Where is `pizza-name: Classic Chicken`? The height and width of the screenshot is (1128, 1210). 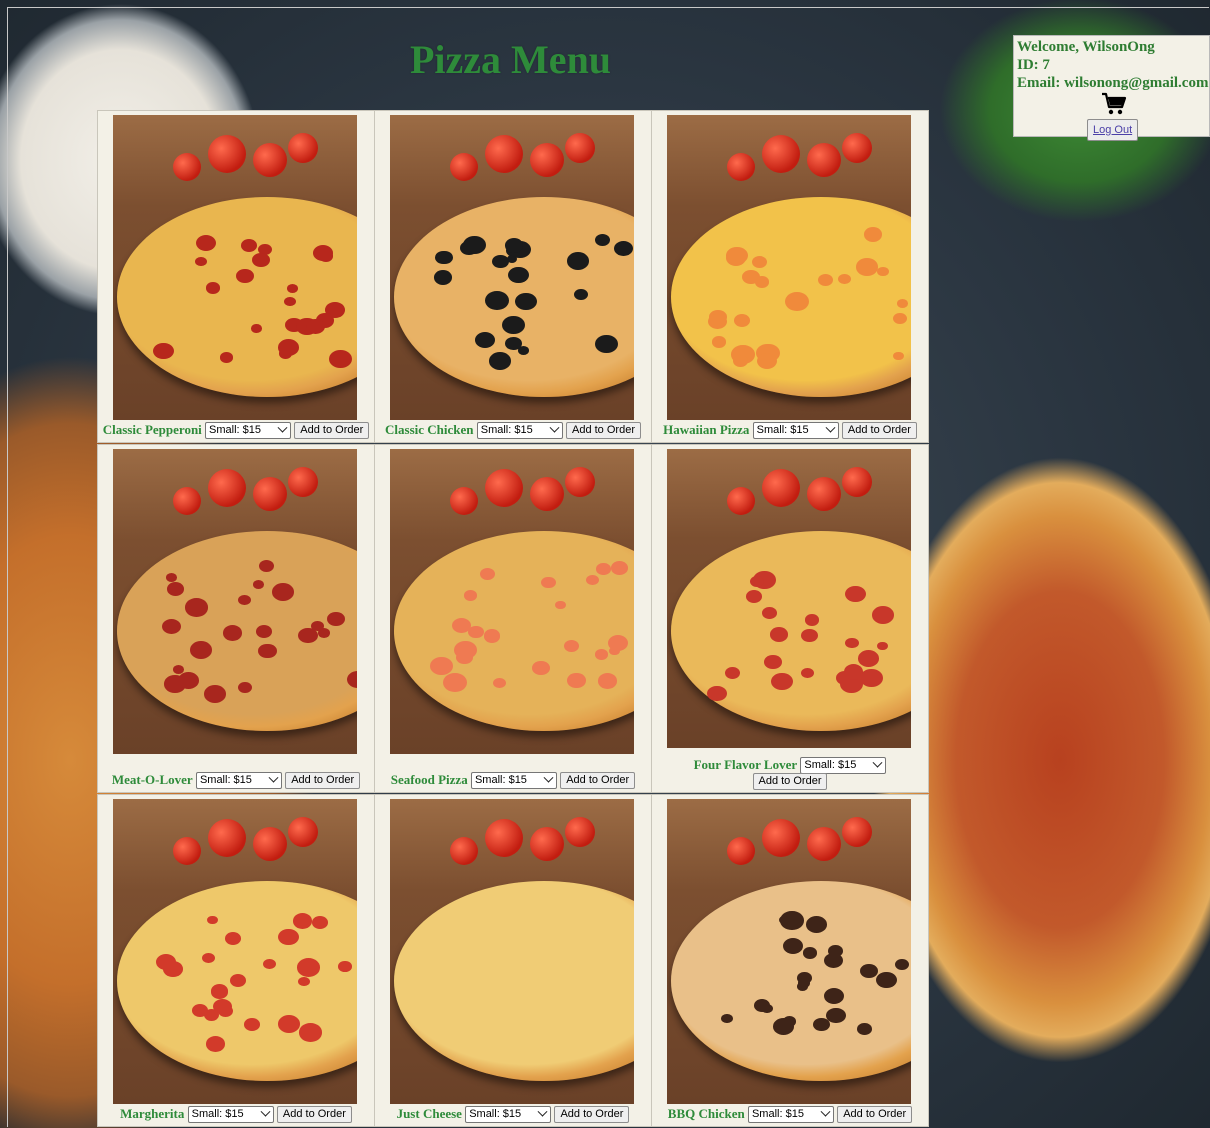
pizza-name: Classic Chicken is located at coordinates (429, 430).